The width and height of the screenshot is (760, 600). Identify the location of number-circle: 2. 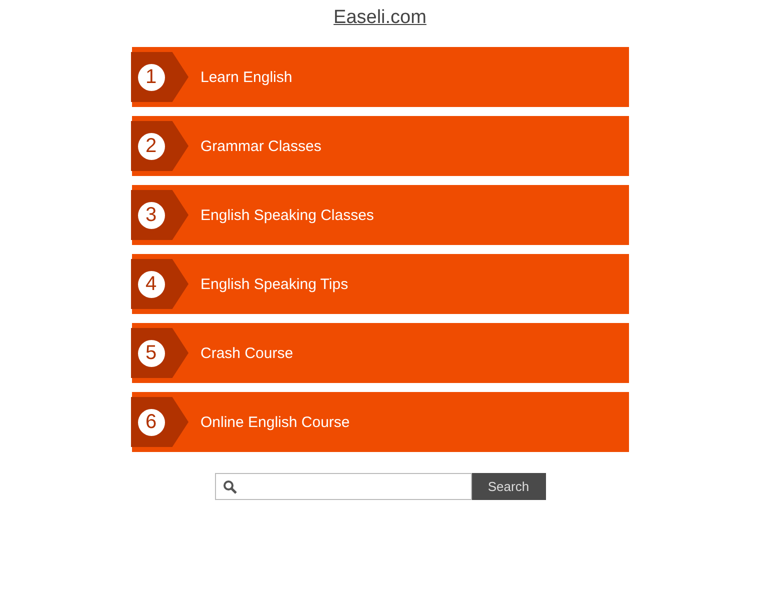
(151, 146).